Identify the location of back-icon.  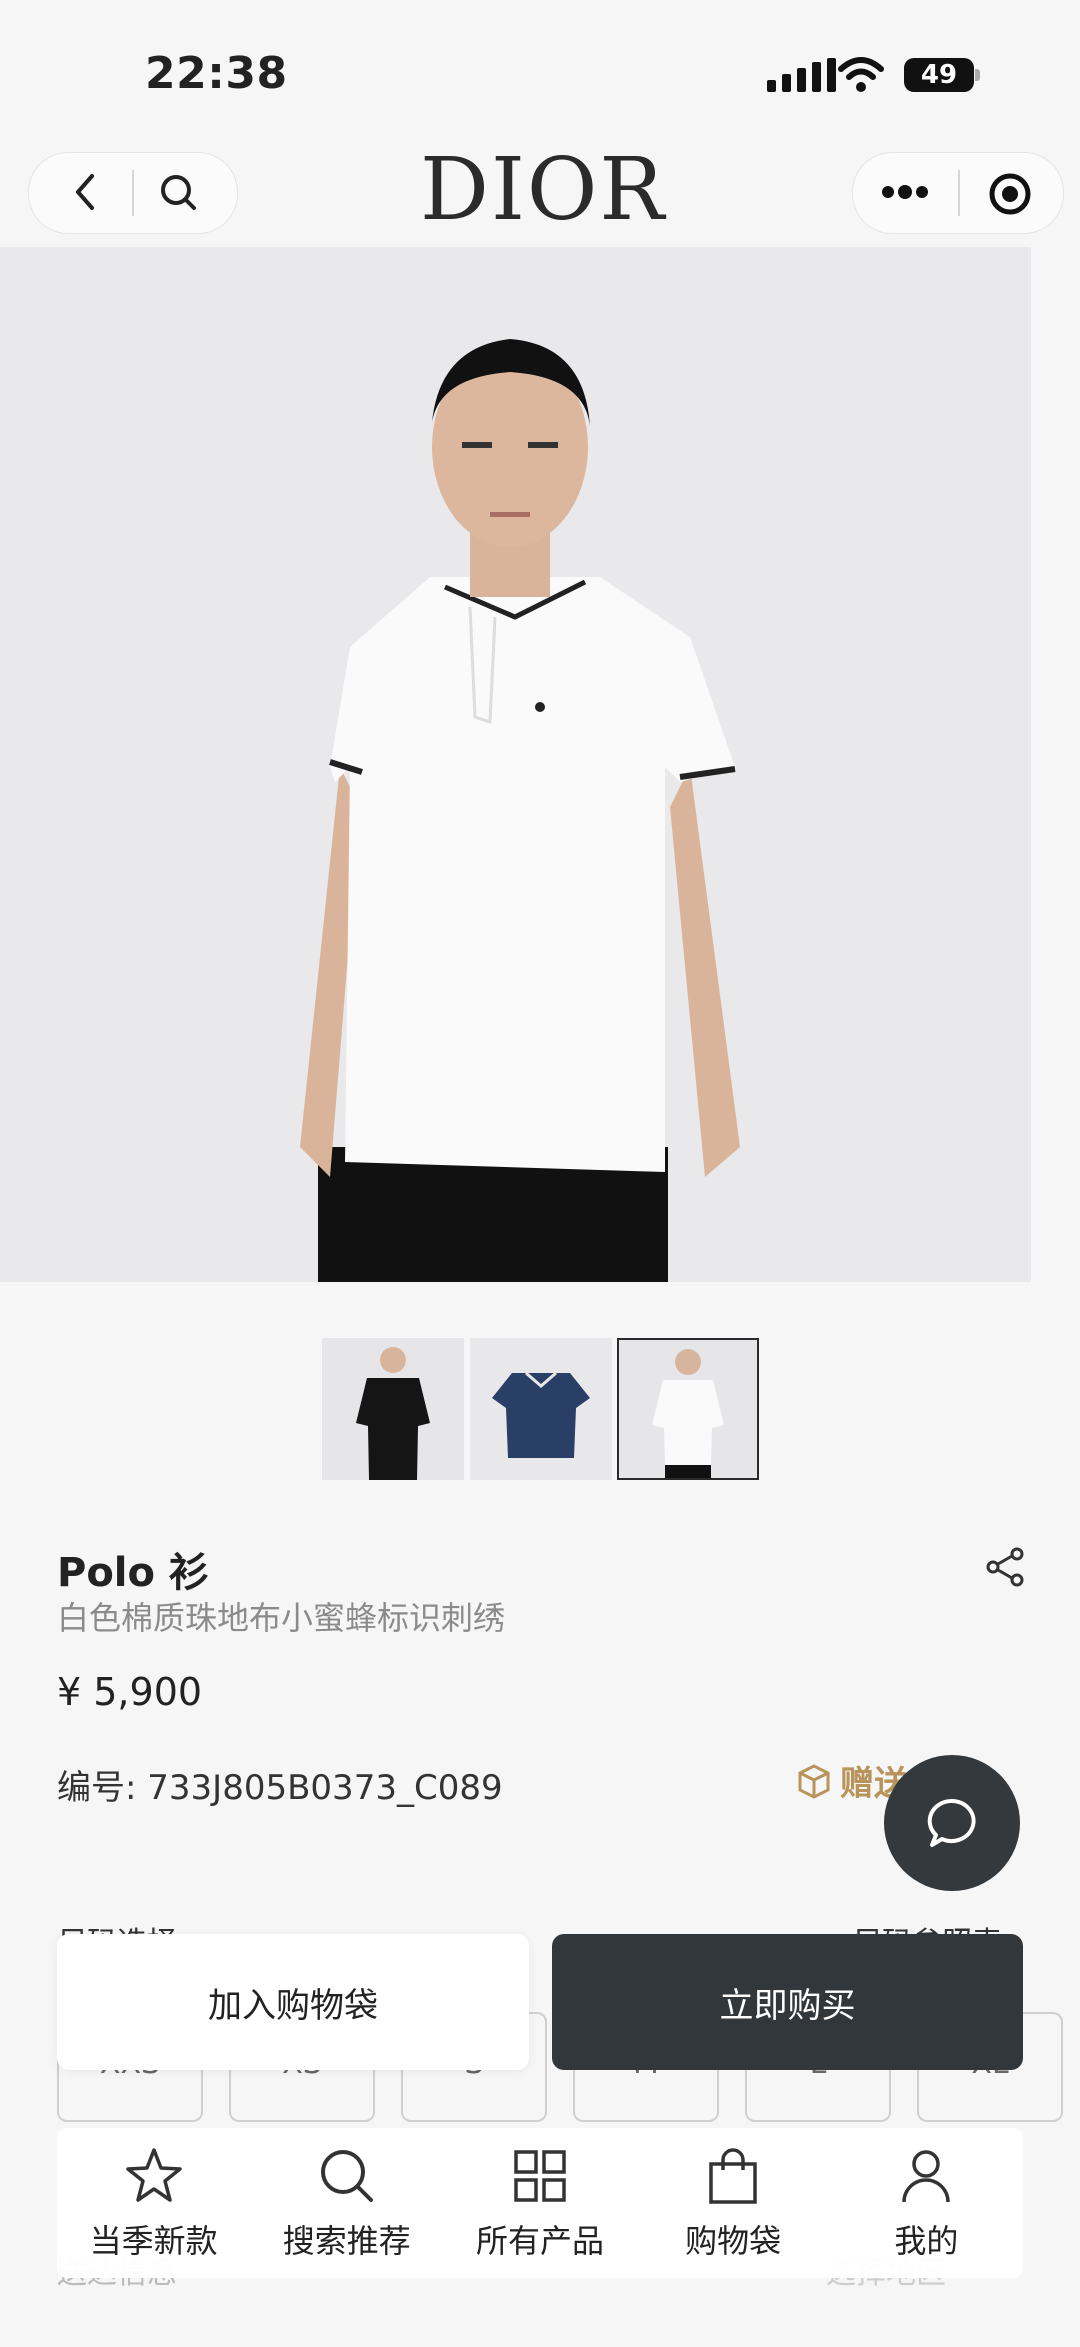
(85, 194).